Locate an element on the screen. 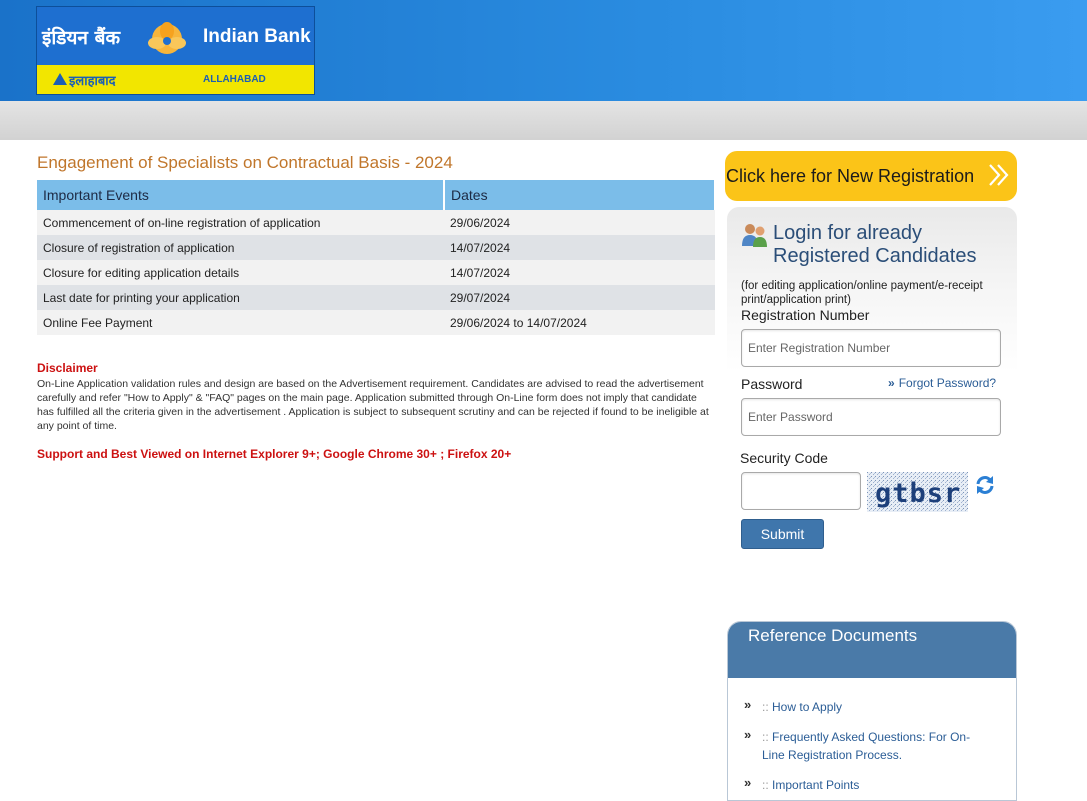 This screenshot has height=801, width=1087. reference-link-important-points: » :: Important Points is located at coordinates (864, 784).